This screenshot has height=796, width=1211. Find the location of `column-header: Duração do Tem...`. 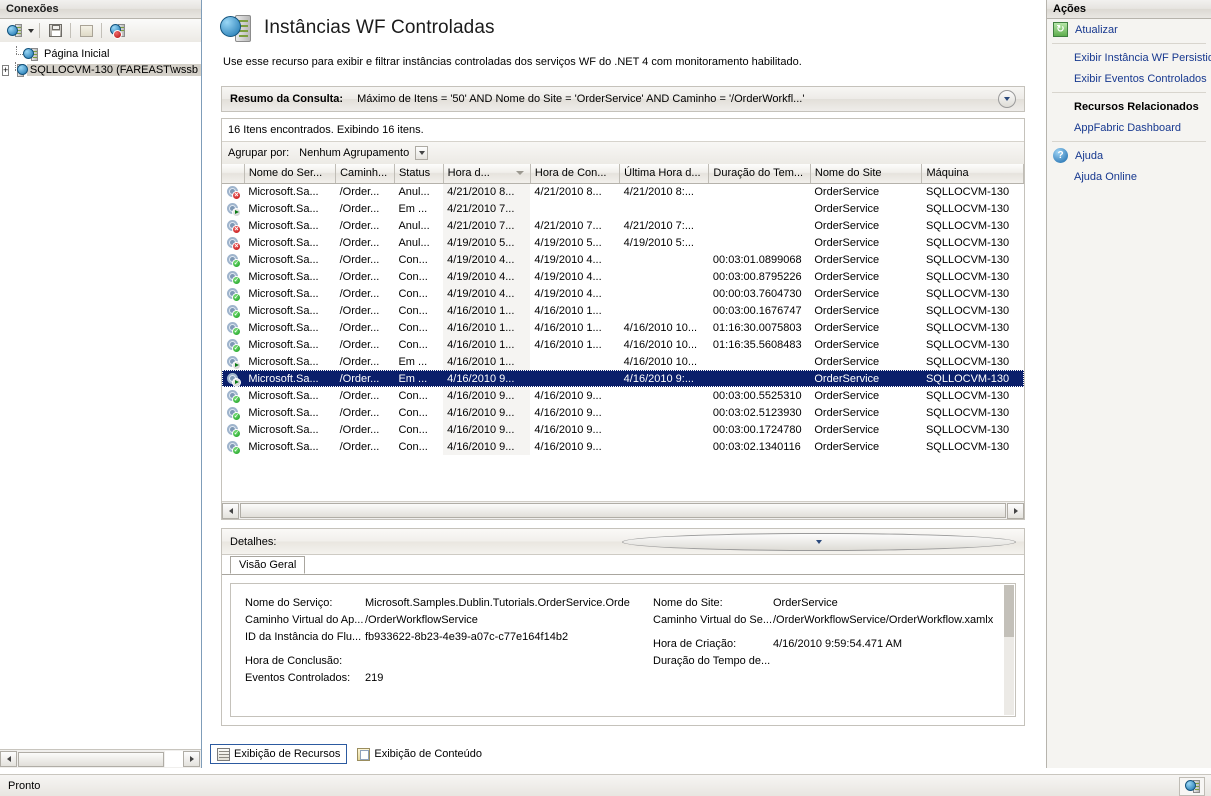

column-header: Duração do Tem... is located at coordinates (759, 174).